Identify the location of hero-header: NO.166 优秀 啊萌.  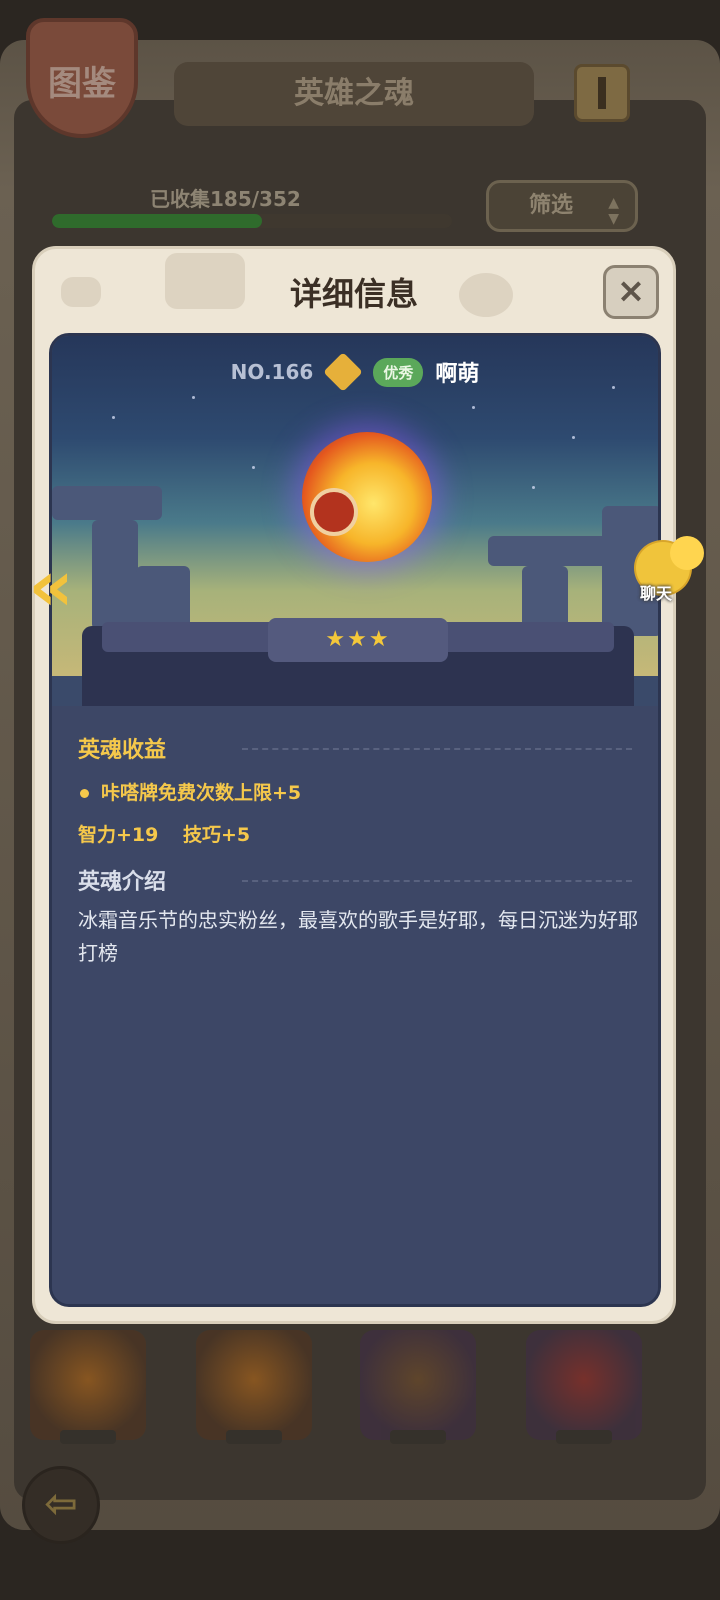
(355, 372).